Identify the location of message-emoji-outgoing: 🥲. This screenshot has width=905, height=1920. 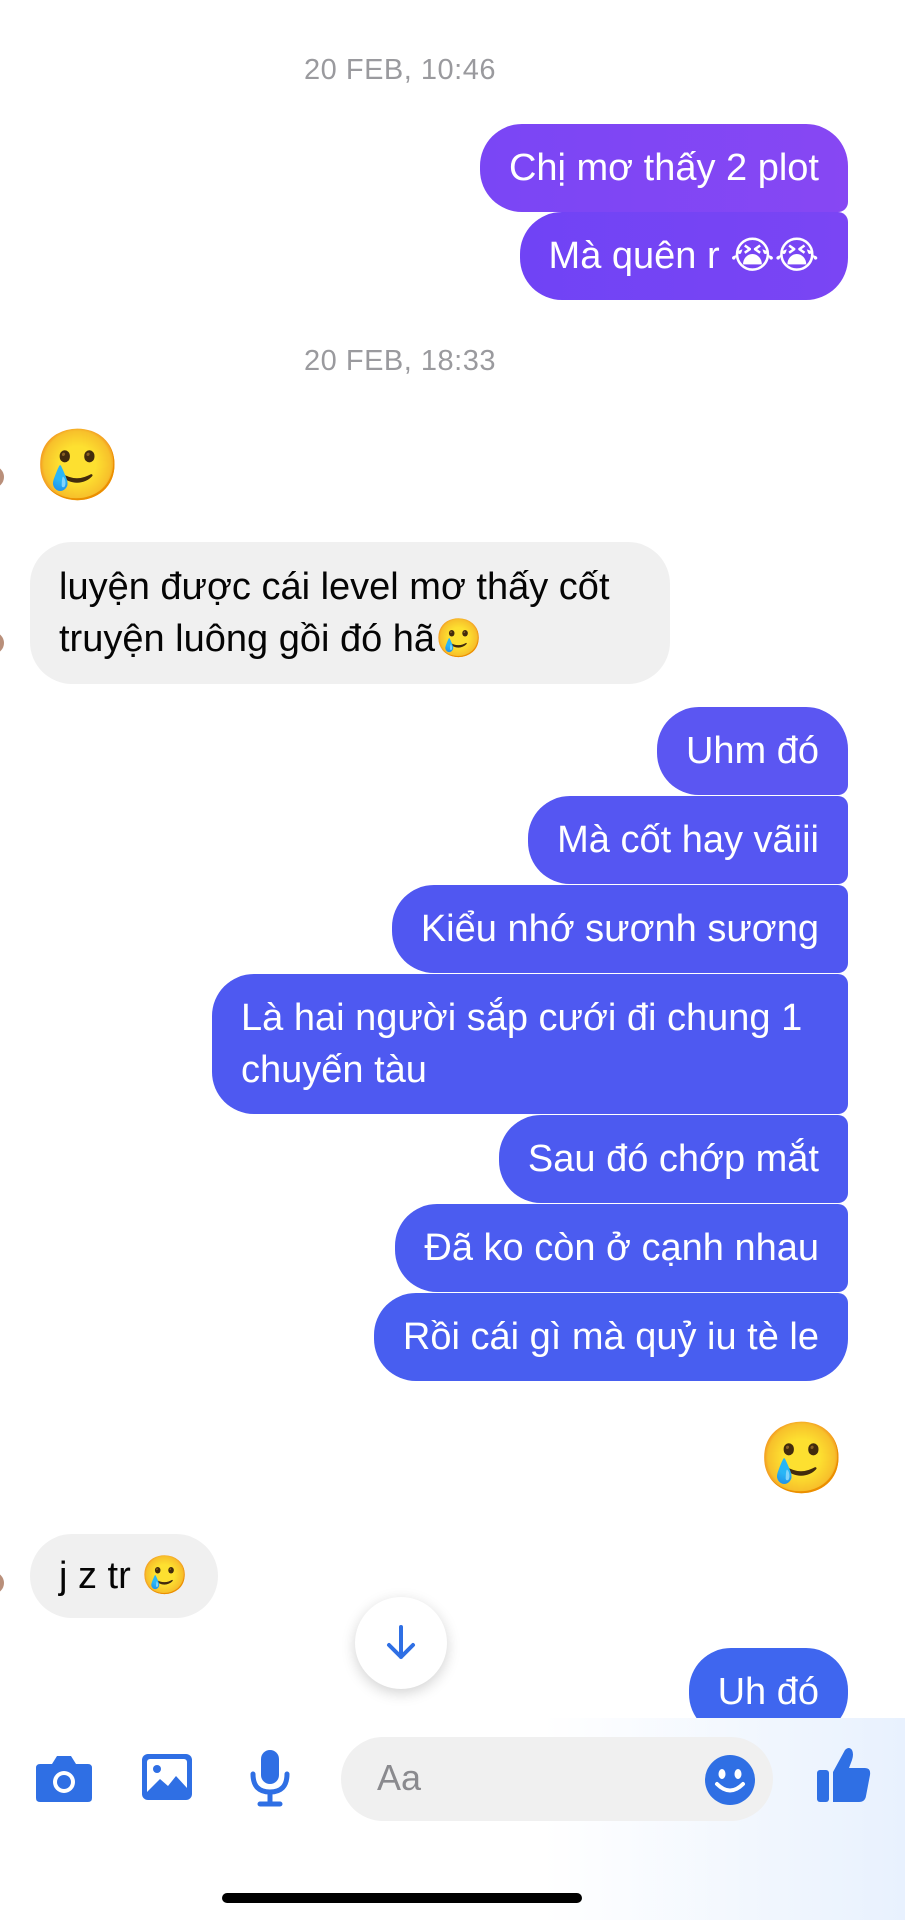
(801, 1458).